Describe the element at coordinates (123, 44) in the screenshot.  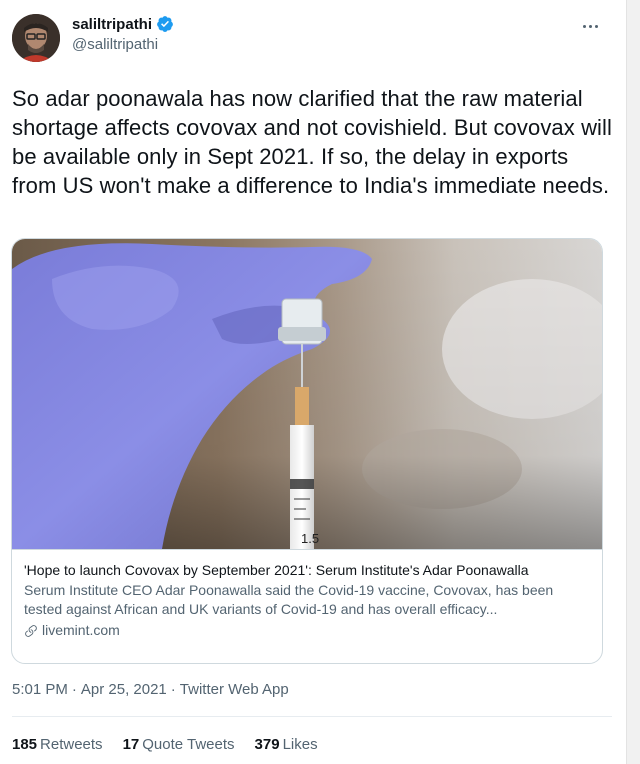
I see `handle: @saliltripathi` at that location.